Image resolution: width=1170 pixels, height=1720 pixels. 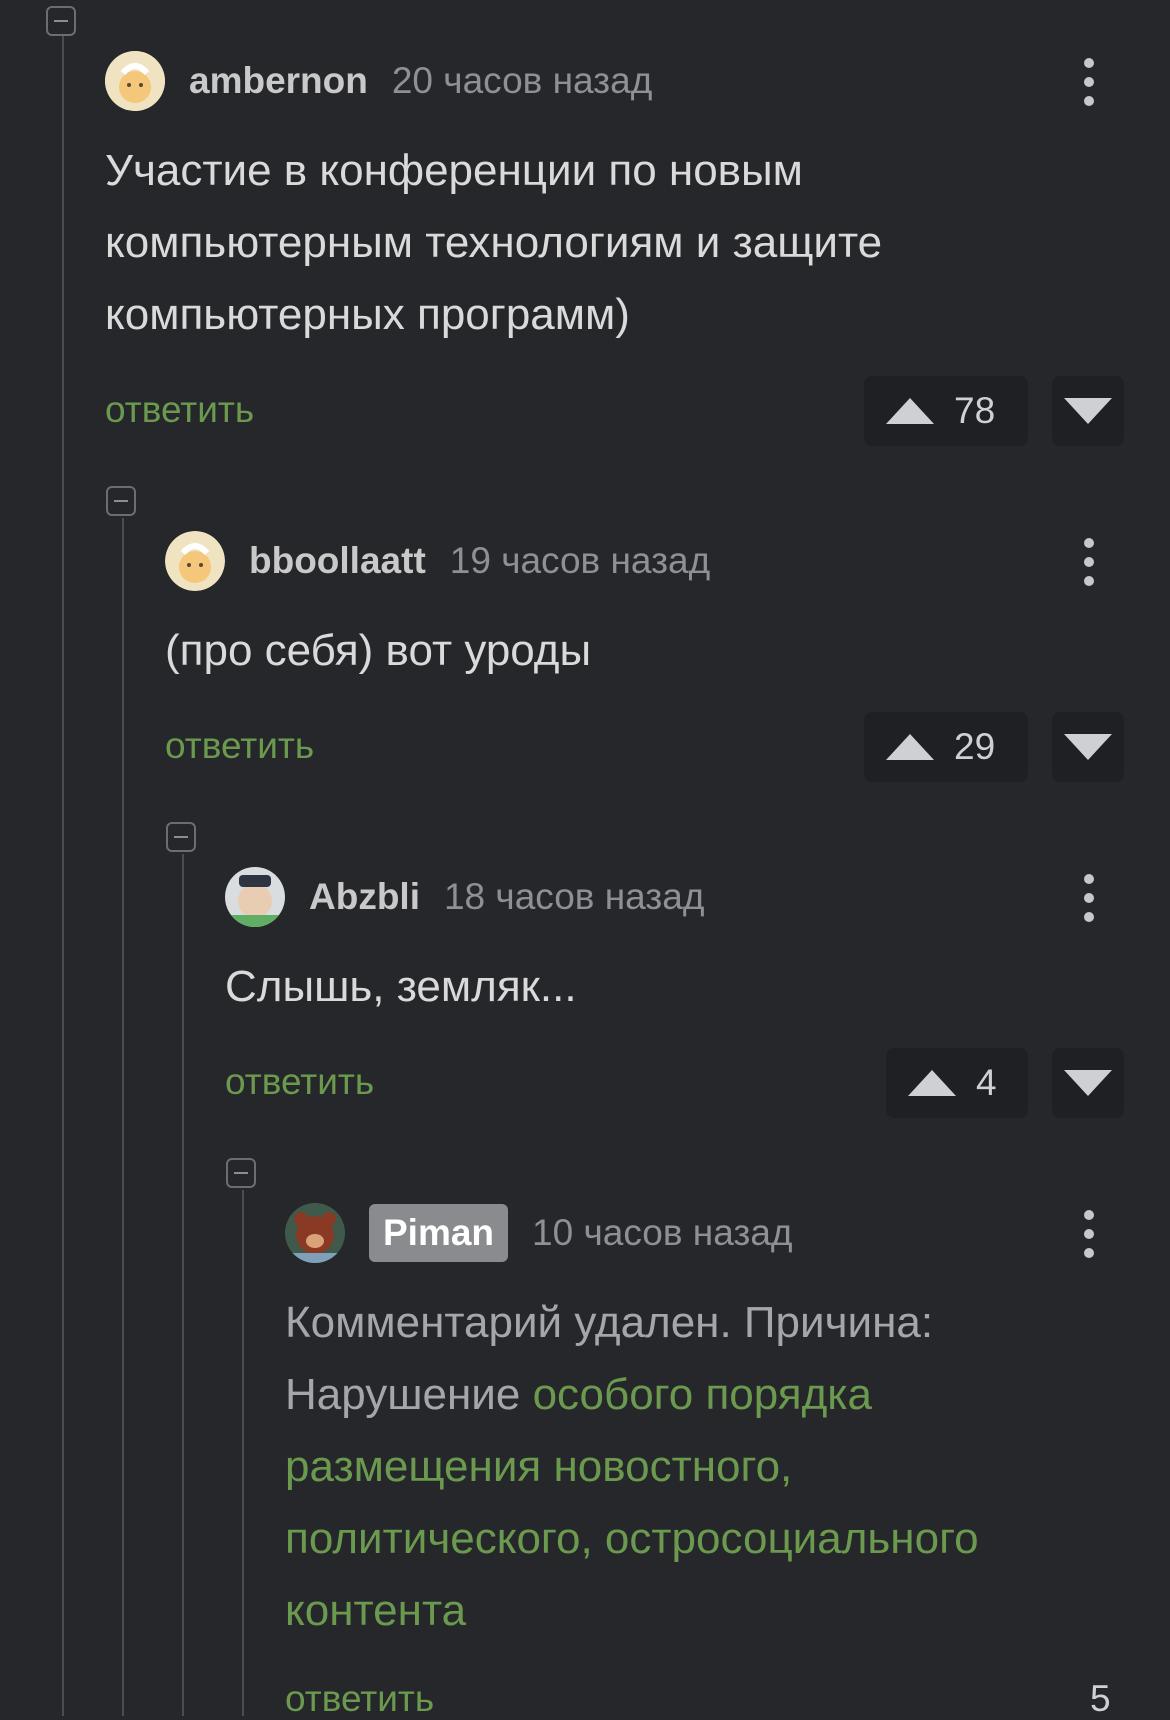 What do you see at coordinates (574, 897) in the screenshot?
I see `timestamp: 18 часов назад` at bounding box center [574, 897].